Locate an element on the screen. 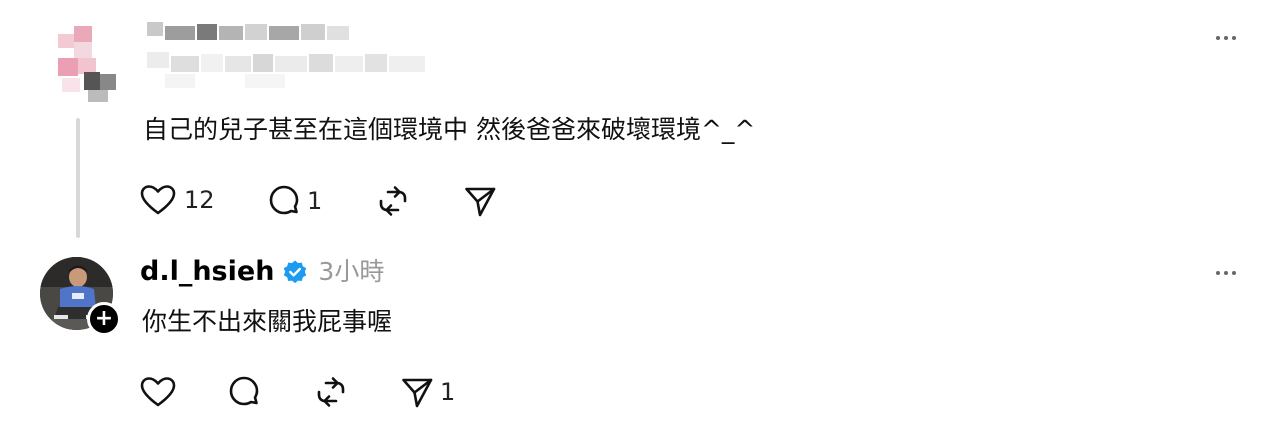 The image size is (1280, 438). reply-button: 1 is located at coordinates (294, 201).